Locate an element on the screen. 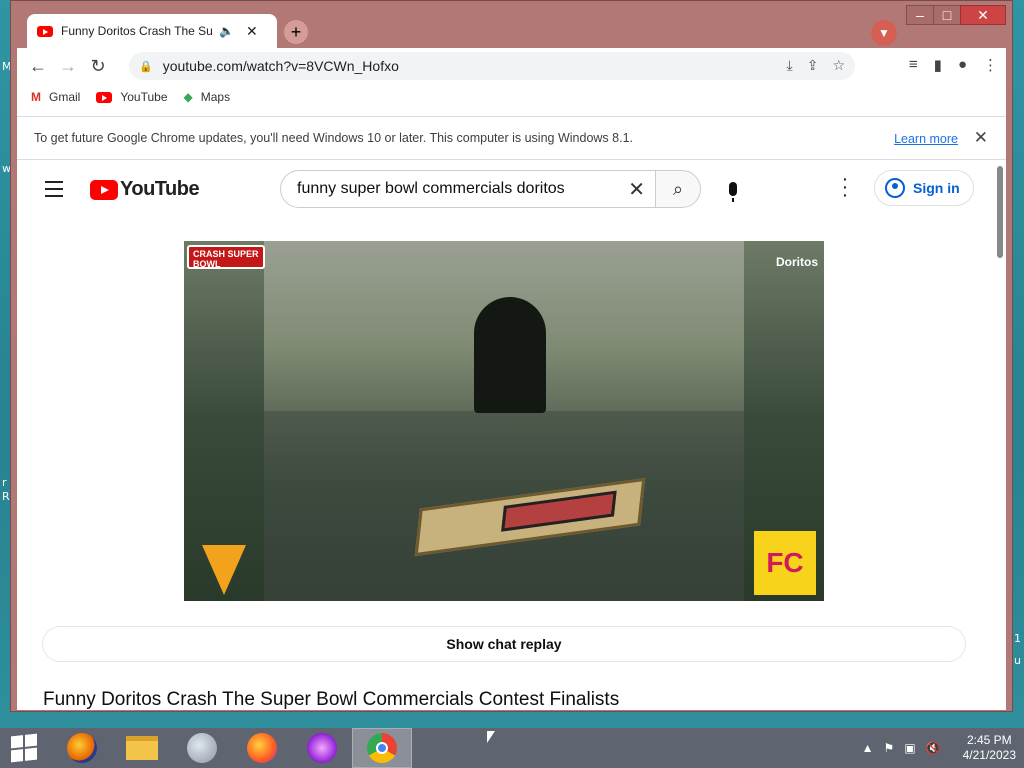  bookmarks-bar: M Gmail YouTube ◆ Maps is located at coordinates (123, 97).